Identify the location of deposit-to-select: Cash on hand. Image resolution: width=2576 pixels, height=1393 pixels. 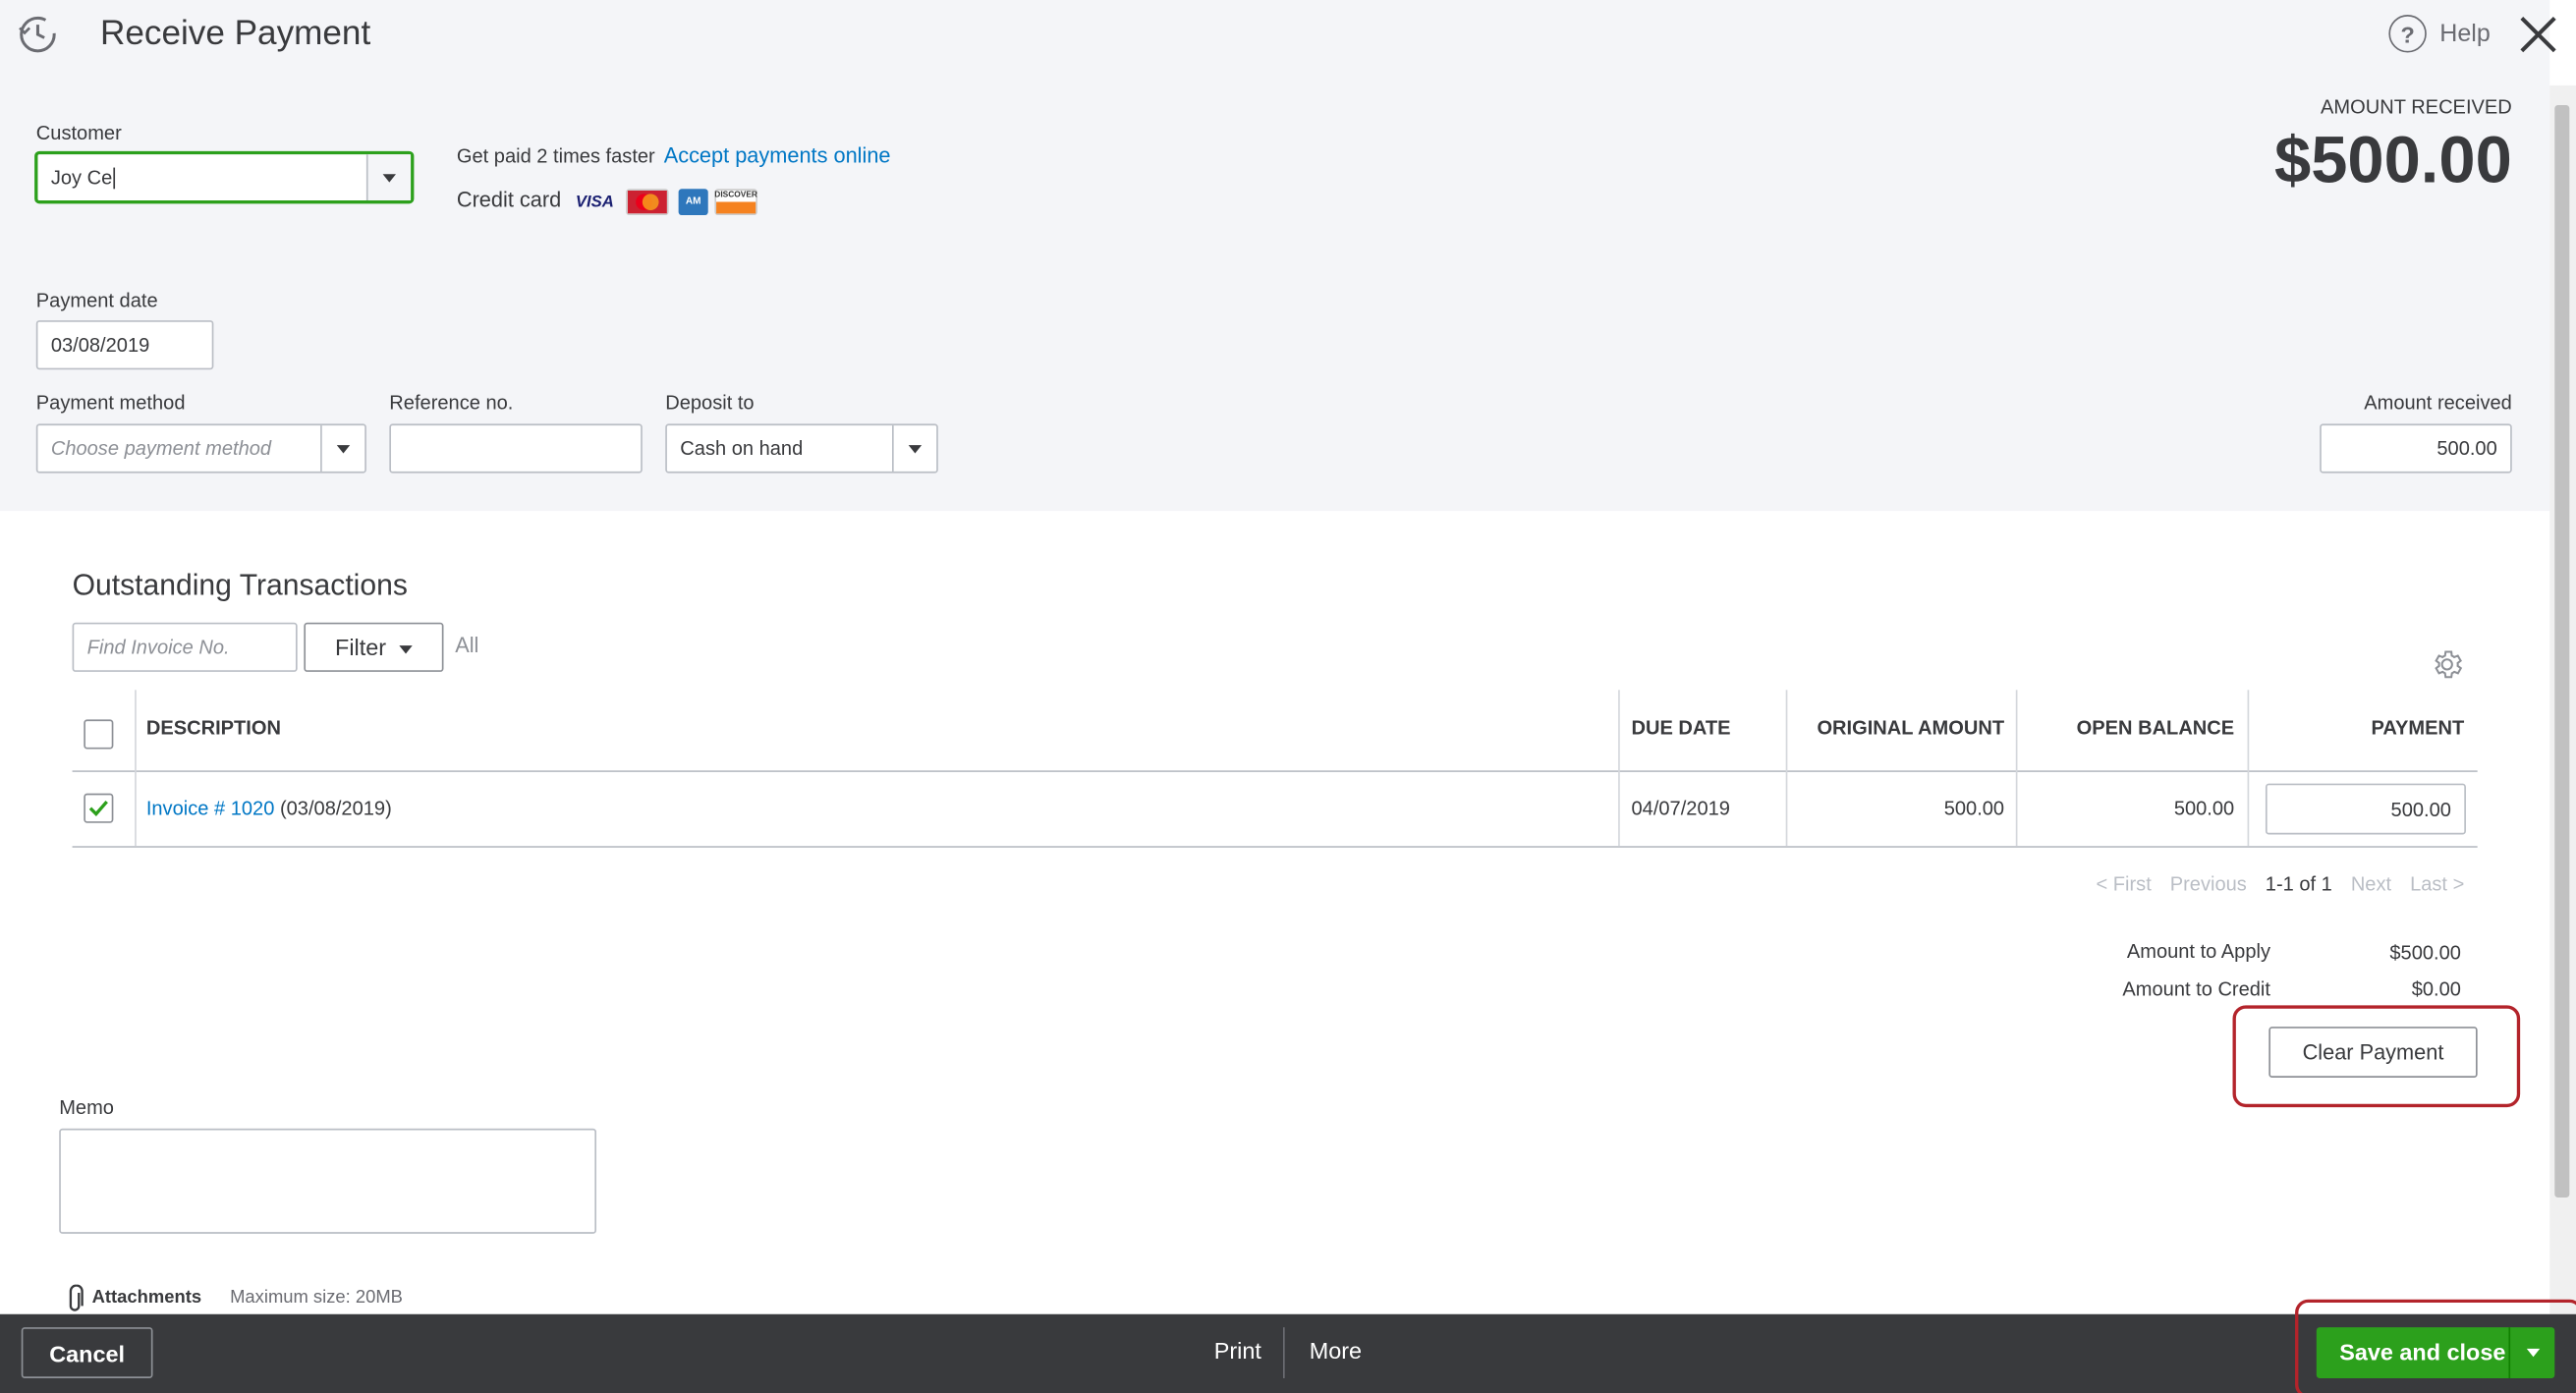
(801, 449).